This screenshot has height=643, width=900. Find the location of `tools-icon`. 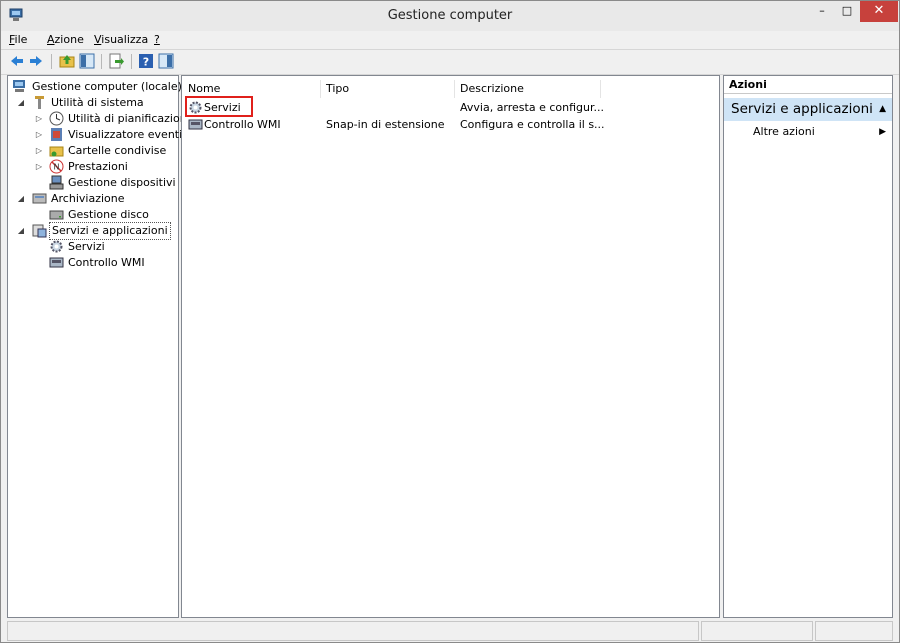

tools-icon is located at coordinates (39, 102).